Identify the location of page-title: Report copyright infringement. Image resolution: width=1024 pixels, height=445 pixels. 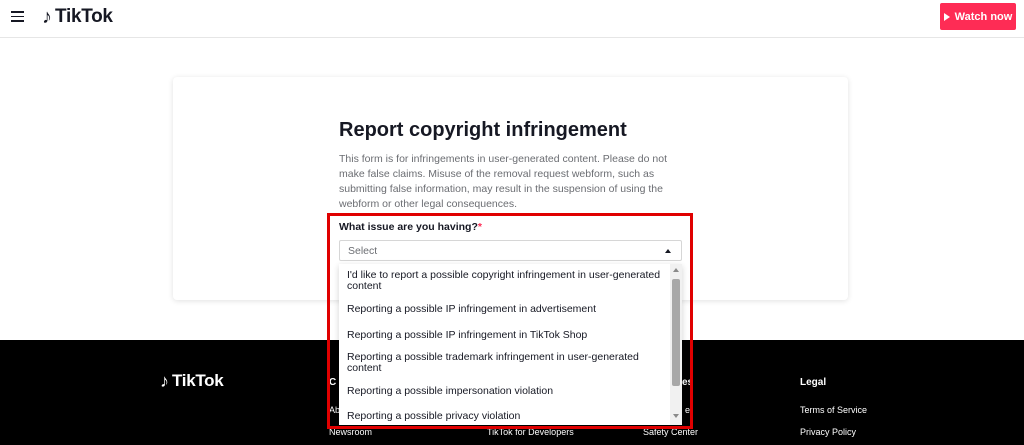
(483, 130).